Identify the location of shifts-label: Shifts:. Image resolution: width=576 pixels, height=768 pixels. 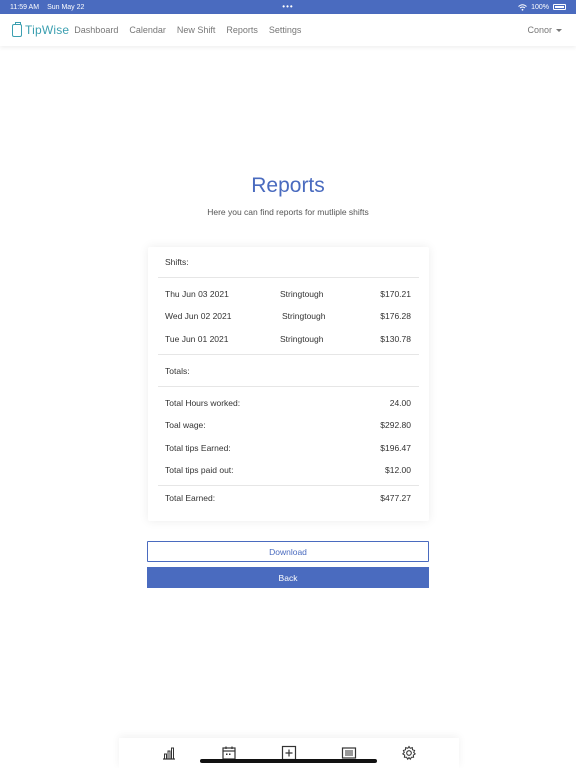
(177, 262).